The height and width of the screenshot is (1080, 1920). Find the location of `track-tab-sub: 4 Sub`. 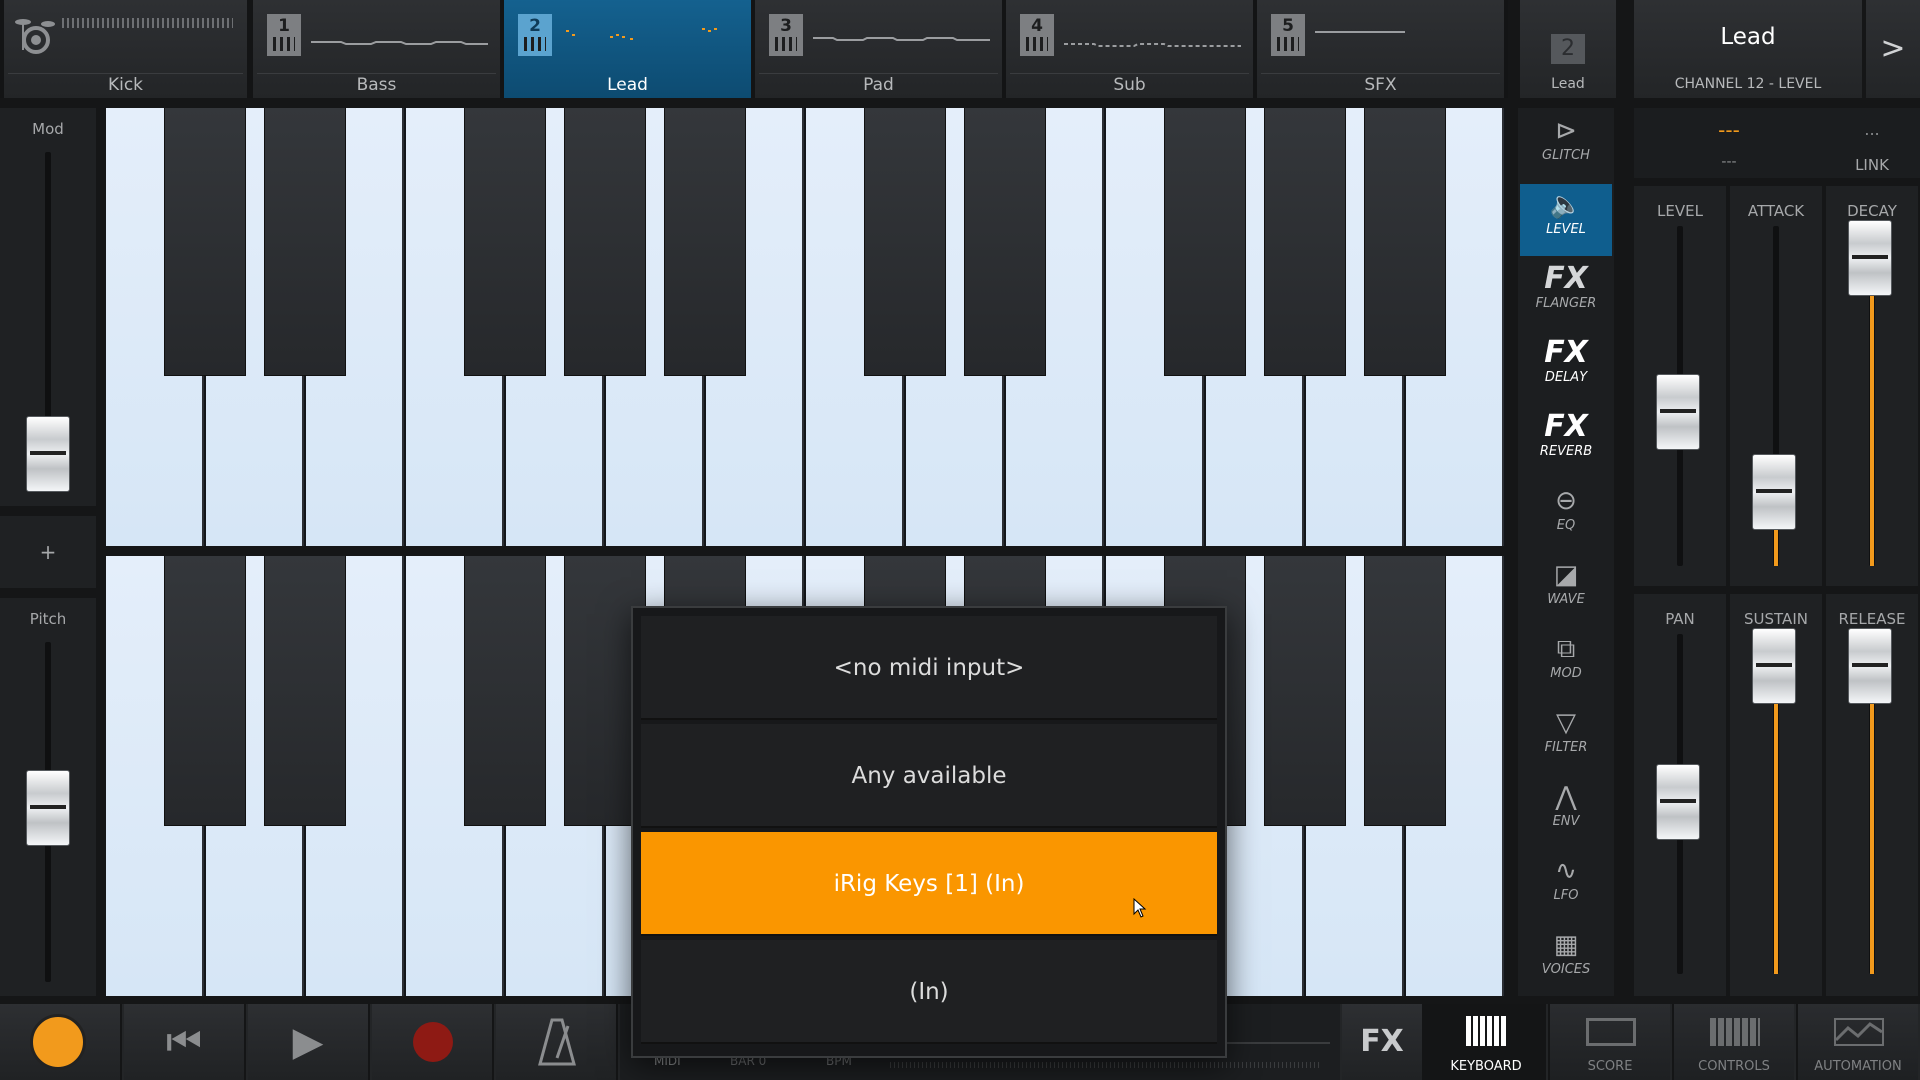

track-tab-sub: 4 Sub is located at coordinates (1130, 49).